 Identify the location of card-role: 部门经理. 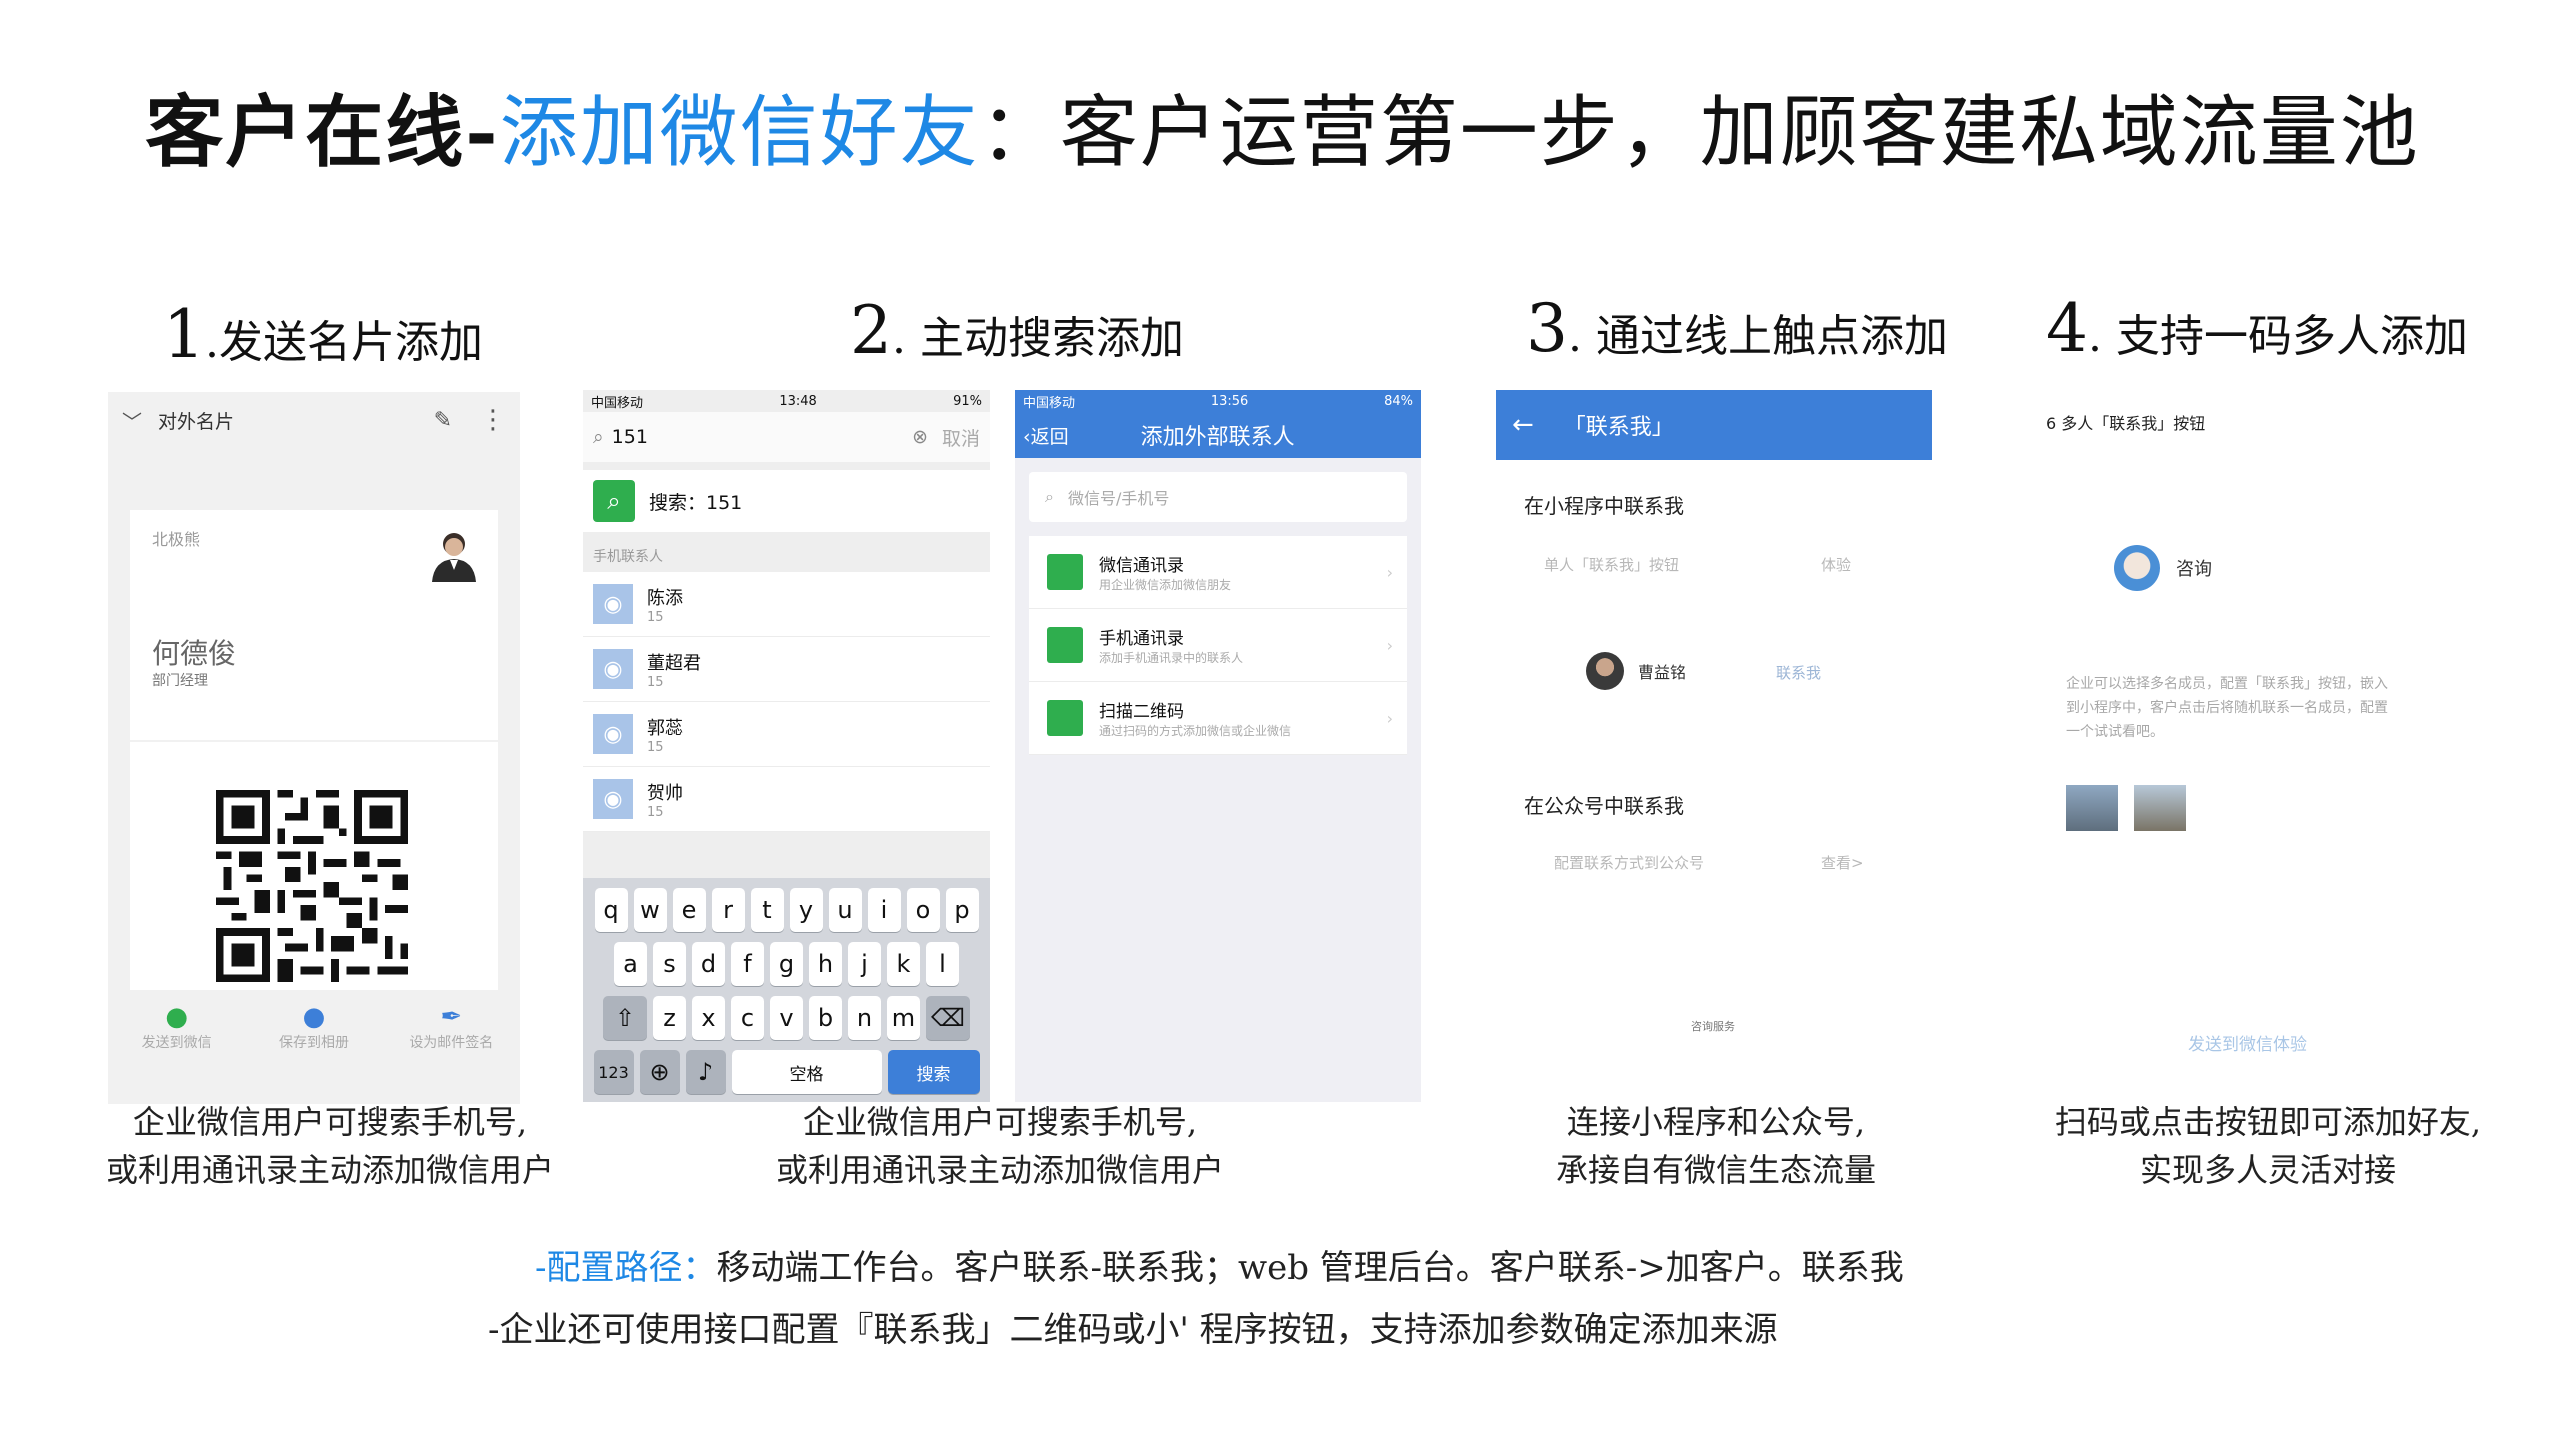
(180, 681).